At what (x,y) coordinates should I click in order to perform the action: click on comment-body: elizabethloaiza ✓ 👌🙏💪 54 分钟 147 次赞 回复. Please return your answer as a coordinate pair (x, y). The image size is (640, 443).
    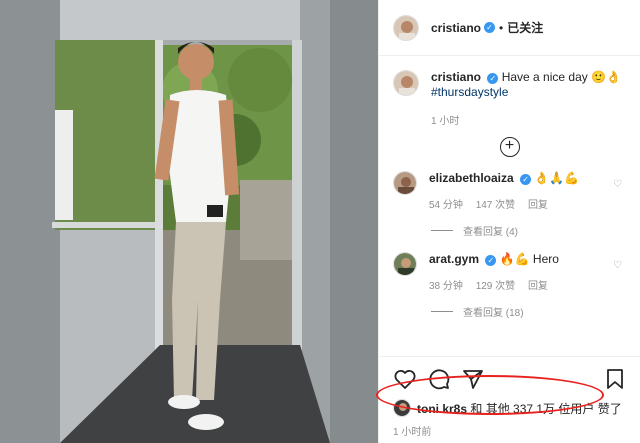
    Looking at the image, I should click on (519, 191).